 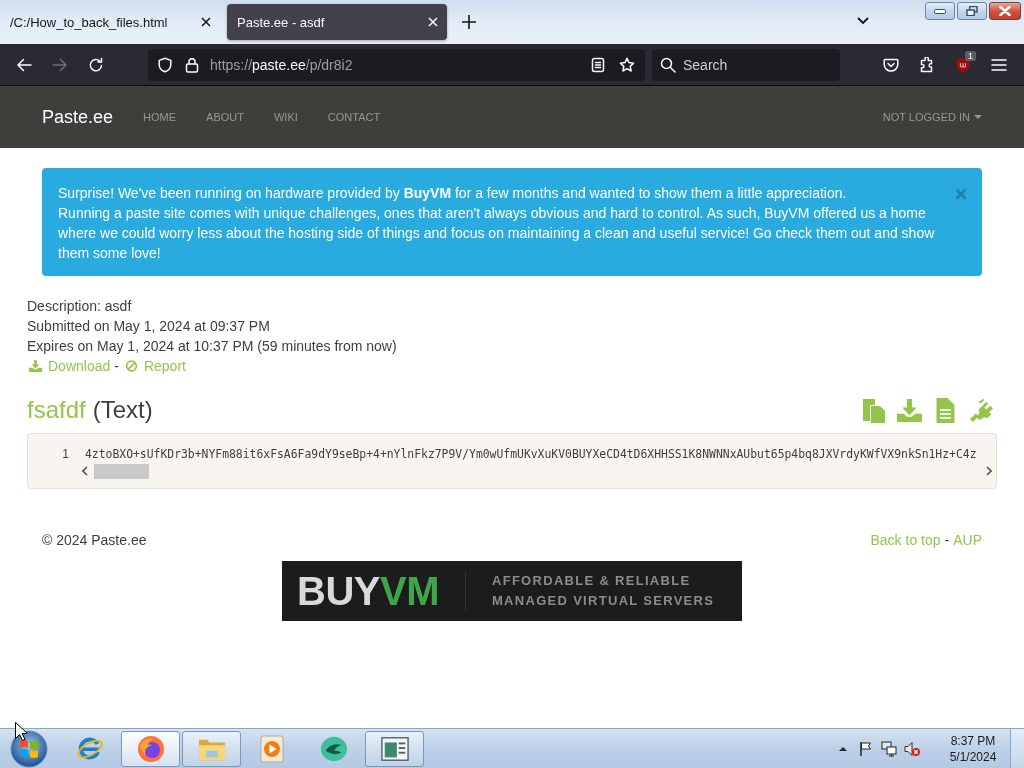 I want to click on download-icon, so click(x=35, y=366).